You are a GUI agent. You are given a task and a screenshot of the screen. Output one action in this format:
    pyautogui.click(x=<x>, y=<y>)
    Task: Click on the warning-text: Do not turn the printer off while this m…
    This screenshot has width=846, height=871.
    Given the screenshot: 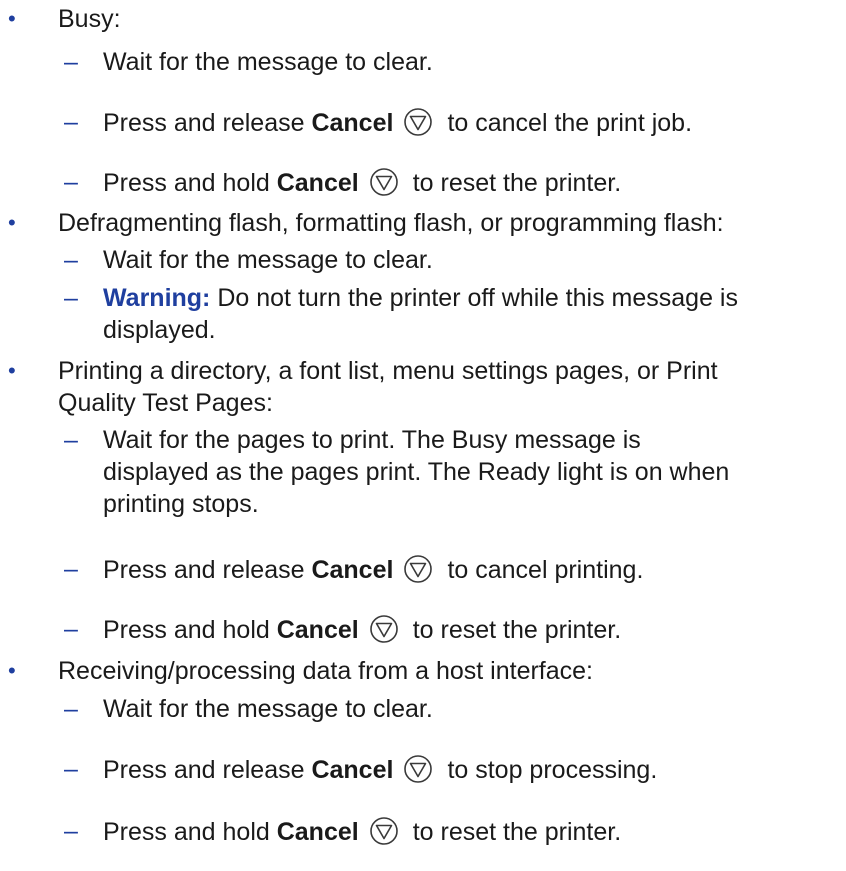 What is the action you would take?
    pyautogui.click(x=474, y=298)
    